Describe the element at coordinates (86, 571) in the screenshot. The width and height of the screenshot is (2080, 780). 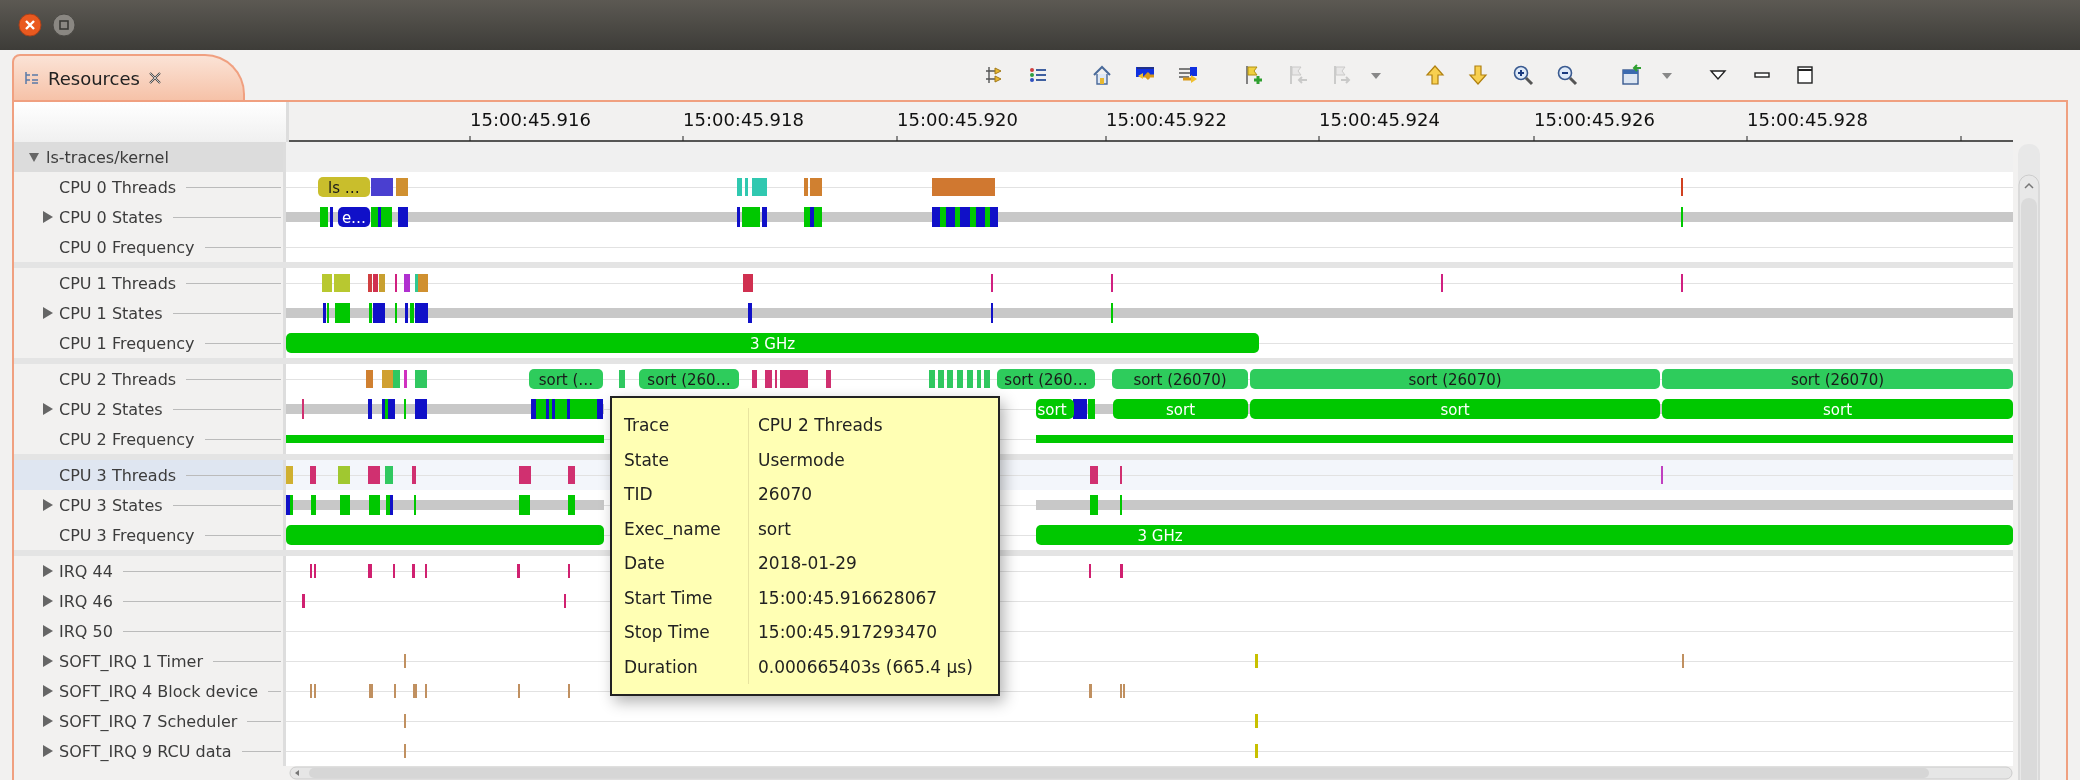
I see `row-label: IRQ 44` at that location.